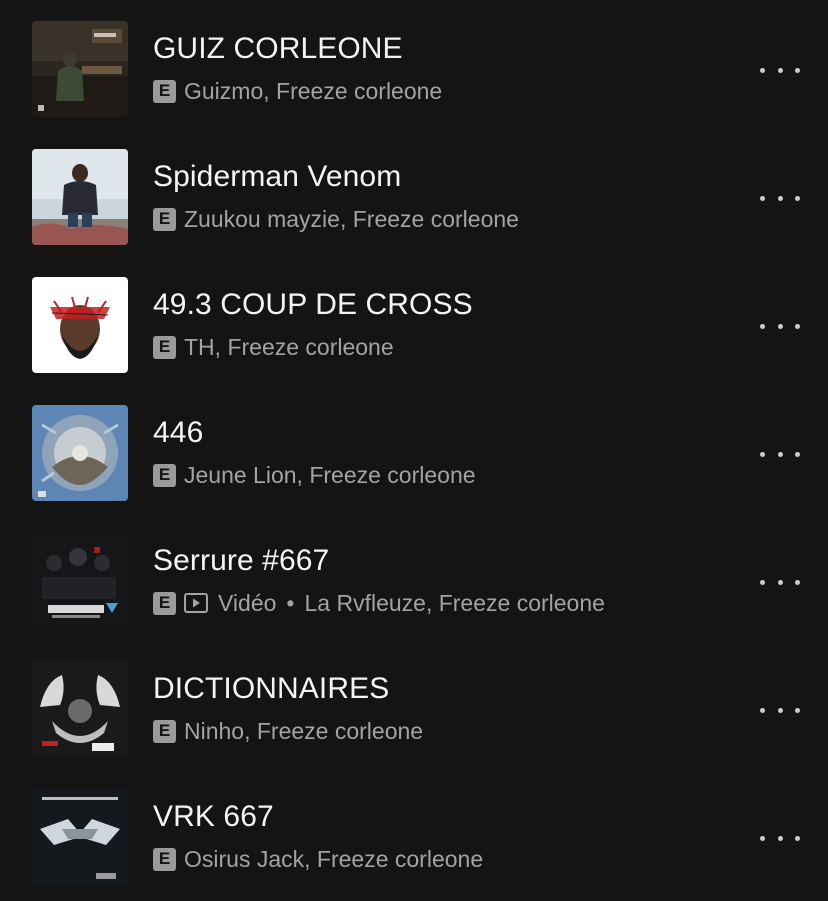 Image resolution: width=828 pixels, height=901 pixels. I want to click on coup-de-cross-artwork-image, so click(80, 325).